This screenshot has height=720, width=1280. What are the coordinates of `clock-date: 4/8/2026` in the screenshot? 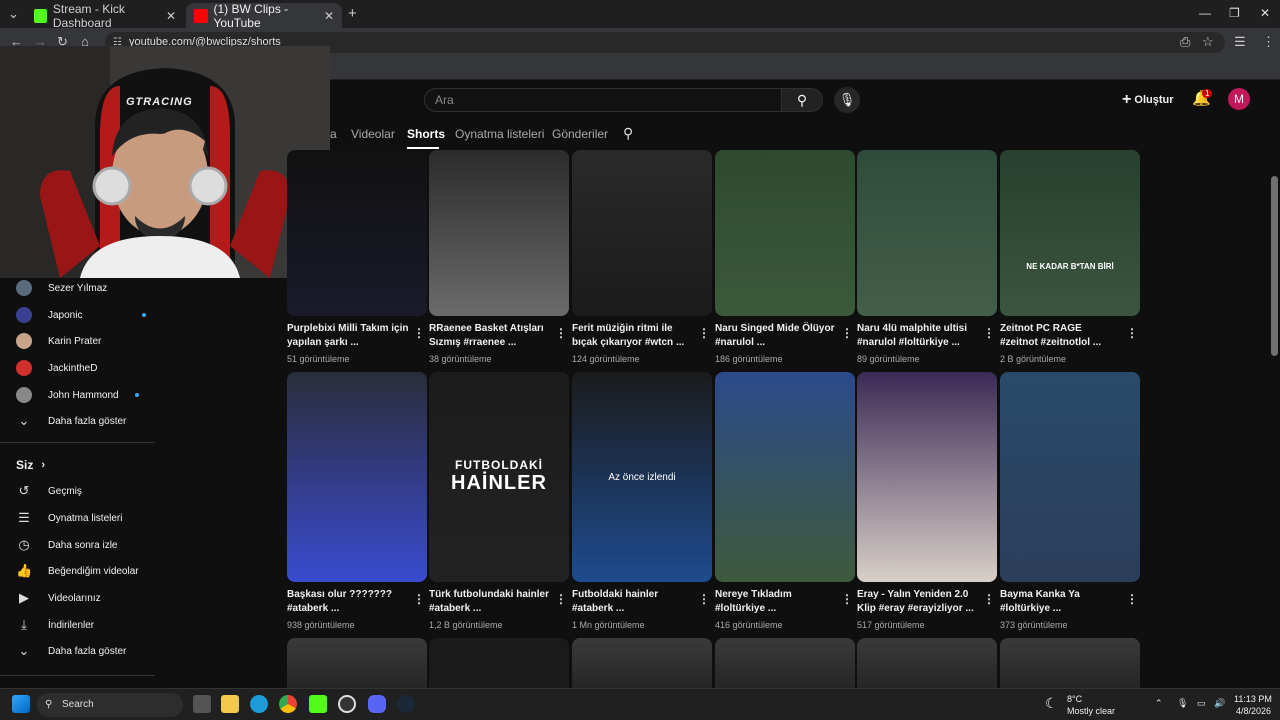 It's located at (1253, 711).